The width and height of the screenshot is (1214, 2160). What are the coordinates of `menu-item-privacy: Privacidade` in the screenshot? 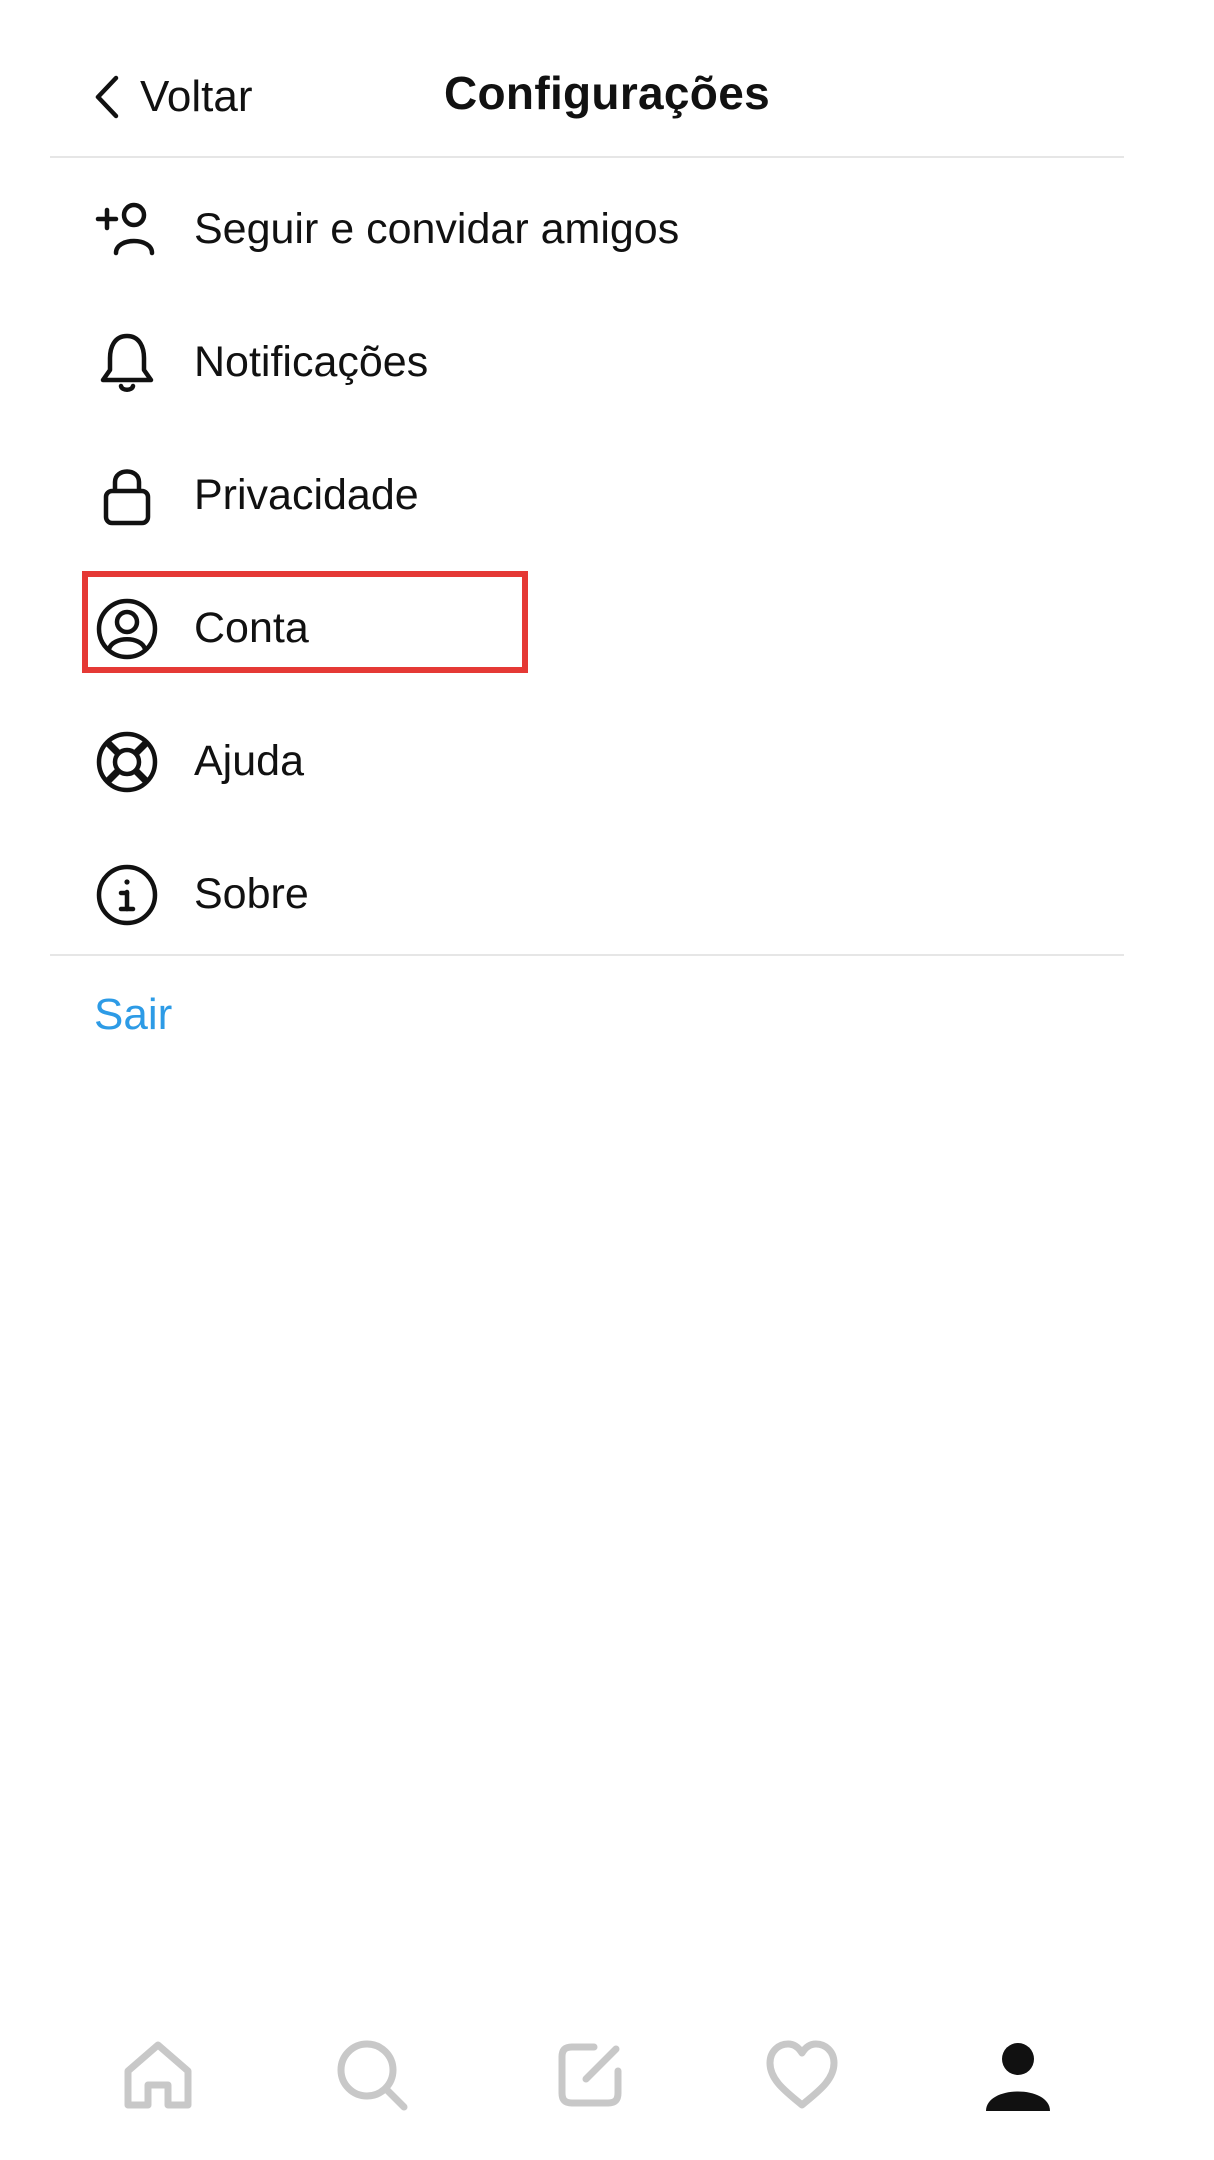 It's located at (607, 495).